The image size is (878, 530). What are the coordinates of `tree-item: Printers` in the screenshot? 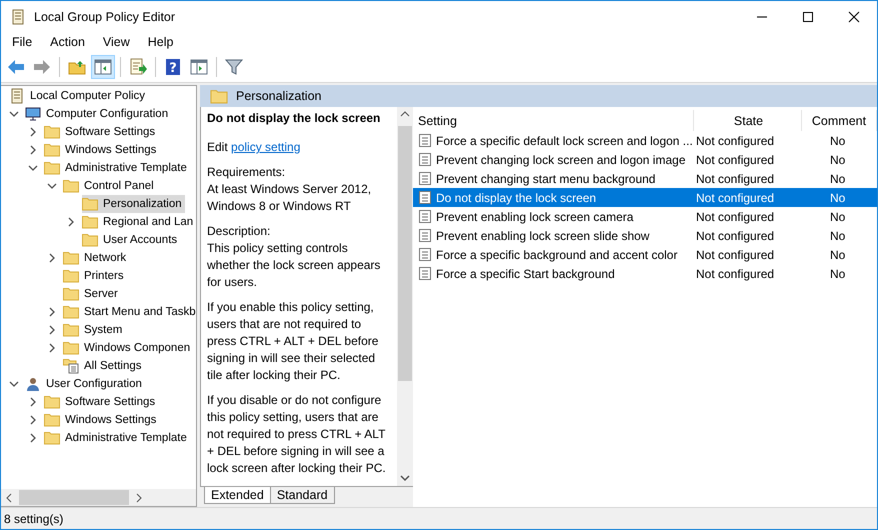 It's located at (98, 276).